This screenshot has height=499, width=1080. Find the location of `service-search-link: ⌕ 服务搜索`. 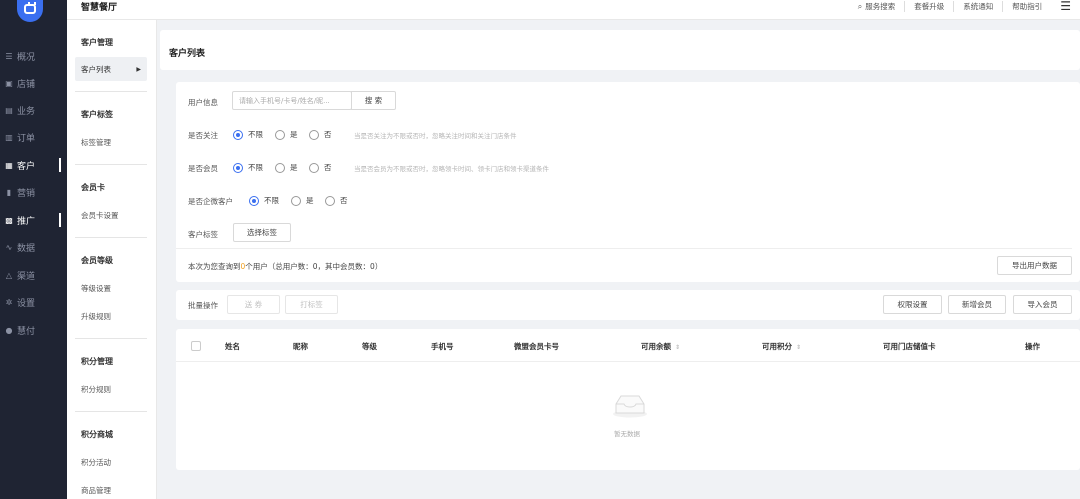

service-search-link: ⌕ 服务搜索 is located at coordinates (877, 6).